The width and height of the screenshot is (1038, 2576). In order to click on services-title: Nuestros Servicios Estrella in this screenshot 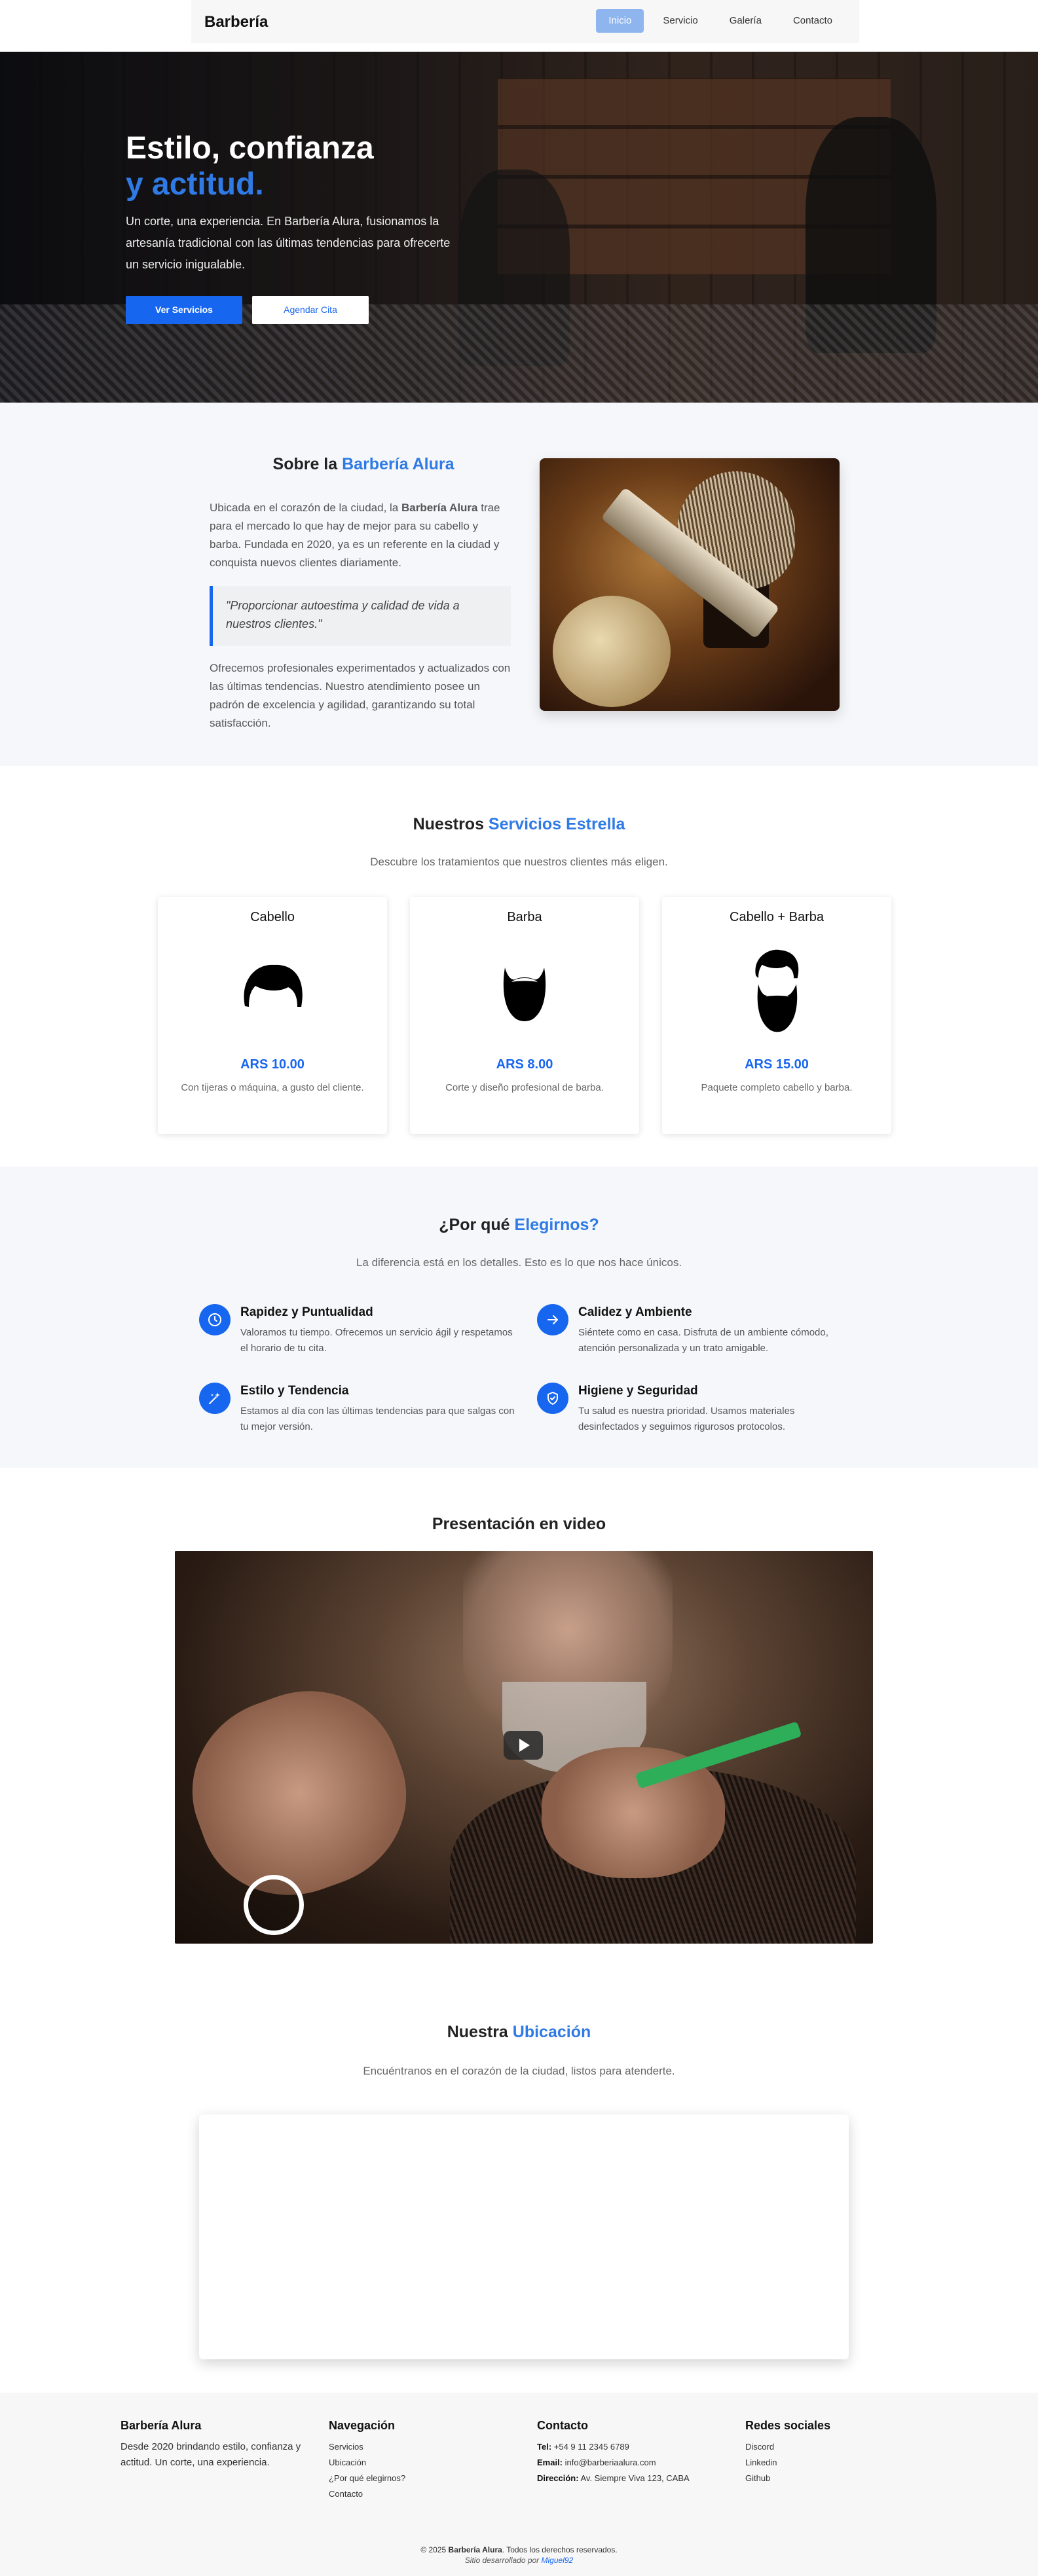, I will do `click(519, 824)`.